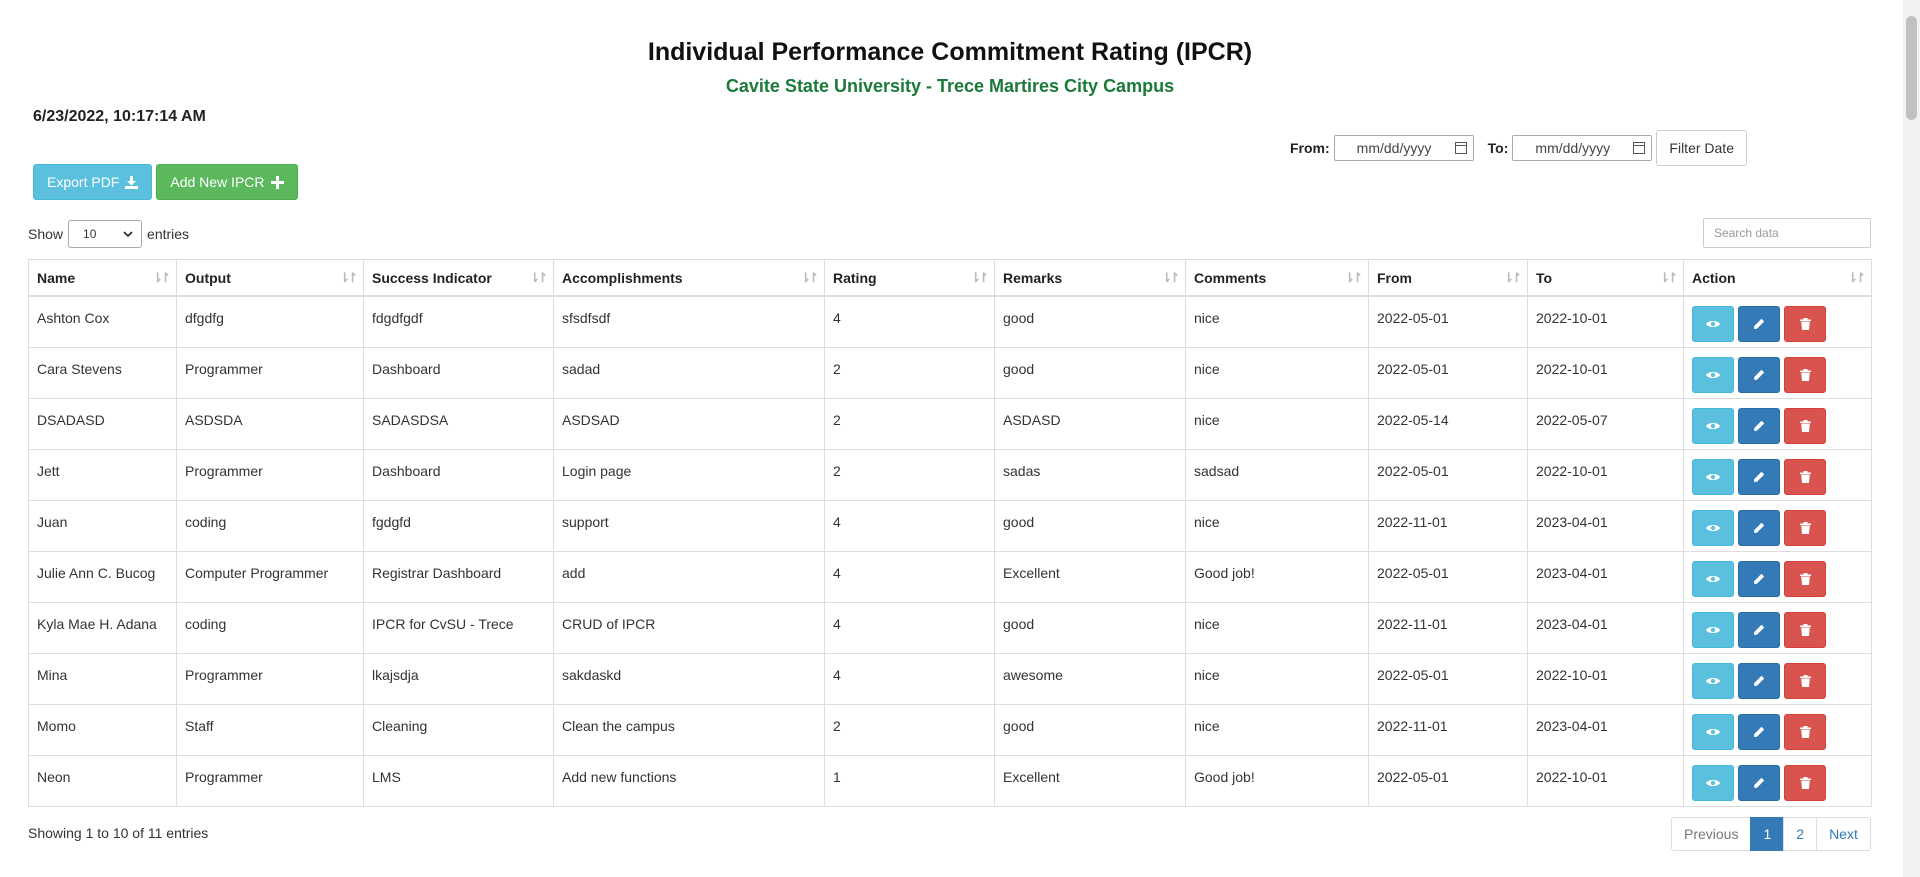 Image resolution: width=1920 pixels, height=877 pixels. Describe the element at coordinates (1582, 148) in the screenshot. I see `to-date-input: mm/dd/yyyy` at that location.